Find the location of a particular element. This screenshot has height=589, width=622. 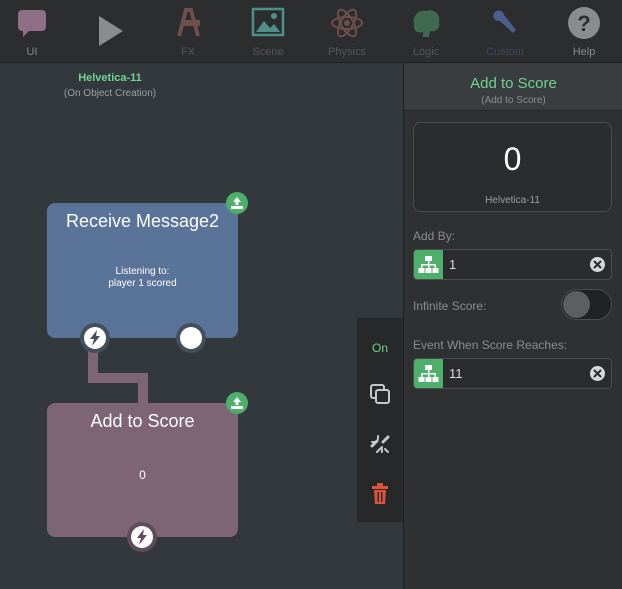

event-score-value: 11 is located at coordinates (456, 373).